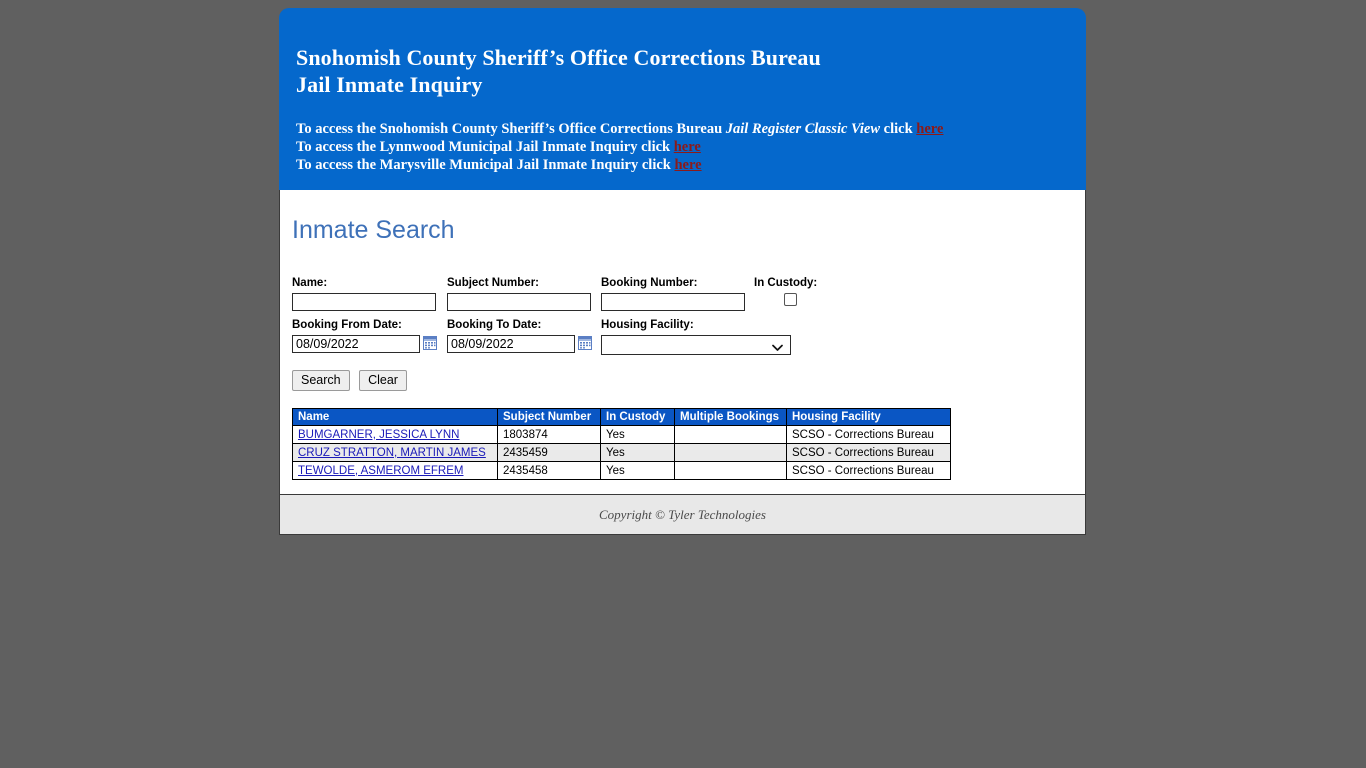 The height and width of the screenshot is (768, 1366). I want to click on cell-subject-number: 2435459, so click(549, 453).